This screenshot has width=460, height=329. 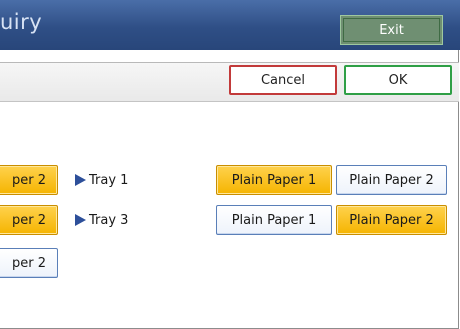 I want to click on left-paper-button-2: per 2, so click(x=29, y=220).